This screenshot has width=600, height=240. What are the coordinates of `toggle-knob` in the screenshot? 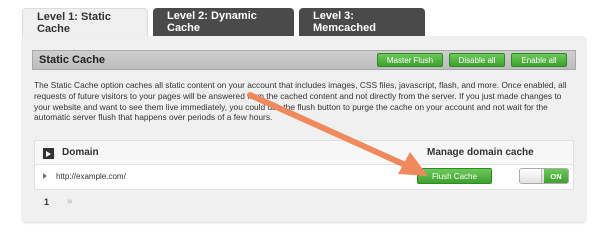 It's located at (531, 176).